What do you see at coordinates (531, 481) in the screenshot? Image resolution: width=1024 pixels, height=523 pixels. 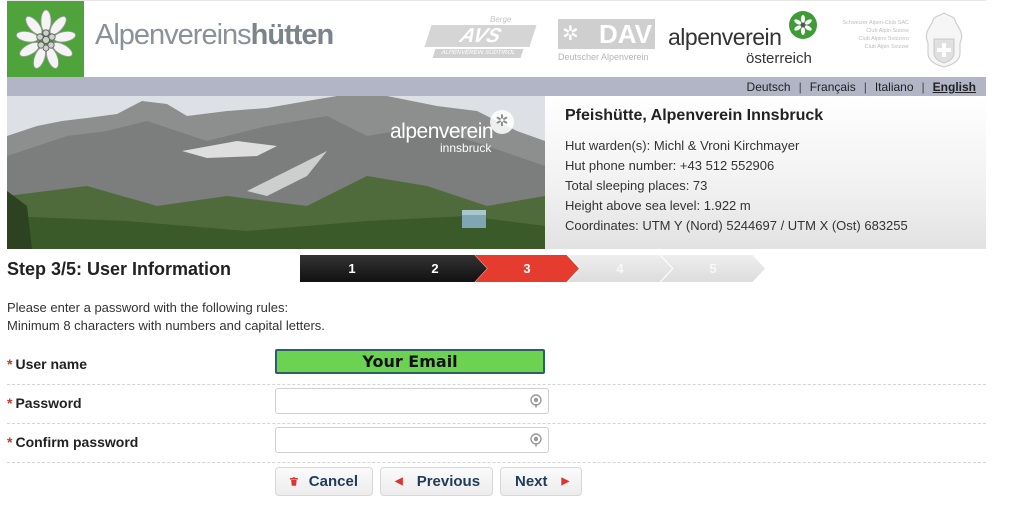 I see `next-label: Next` at bounding box center [531, 481].